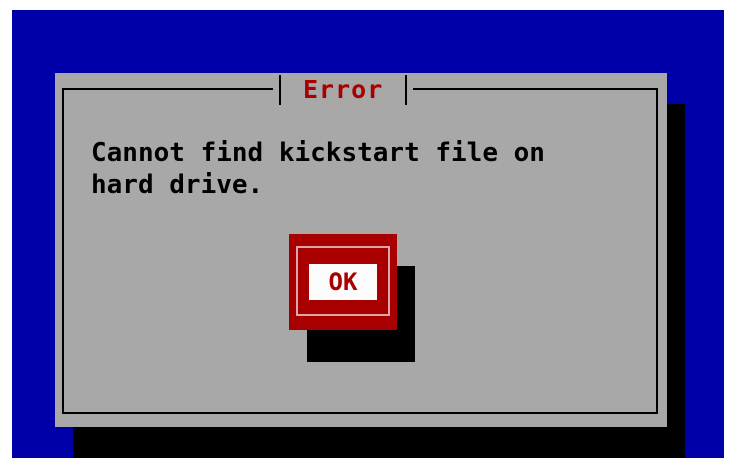 The height and width of the screenshot is (468, 736). I want to click on ok-button-label: OK, so click(343, 282).